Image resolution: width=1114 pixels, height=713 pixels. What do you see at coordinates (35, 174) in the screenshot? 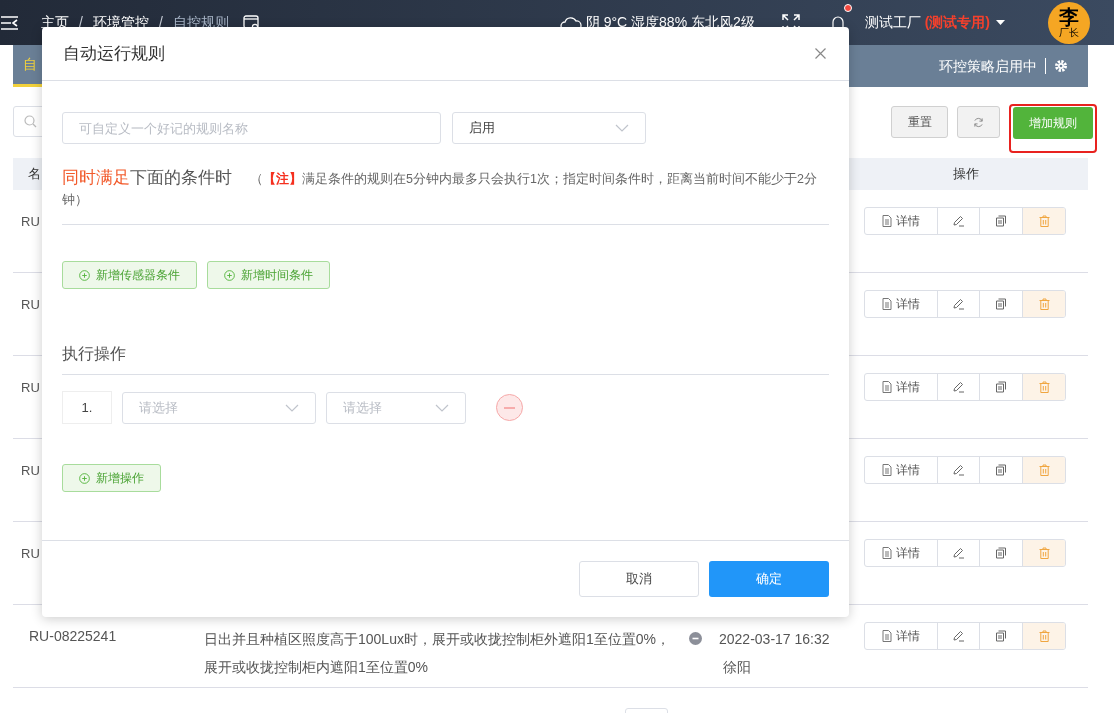
I see `column-header: 名` at bounding box center [35, 174].